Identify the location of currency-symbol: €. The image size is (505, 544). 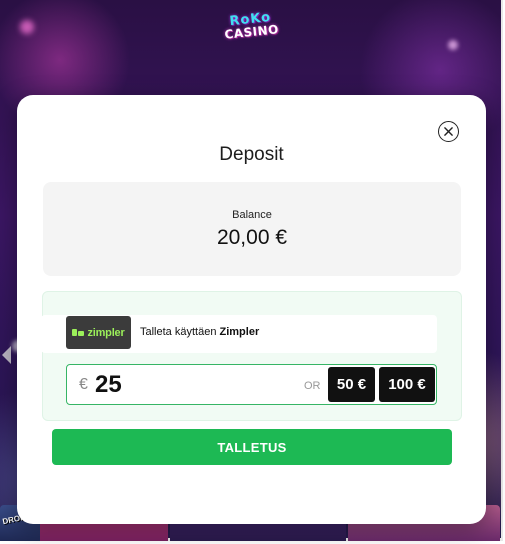
(83, 384).